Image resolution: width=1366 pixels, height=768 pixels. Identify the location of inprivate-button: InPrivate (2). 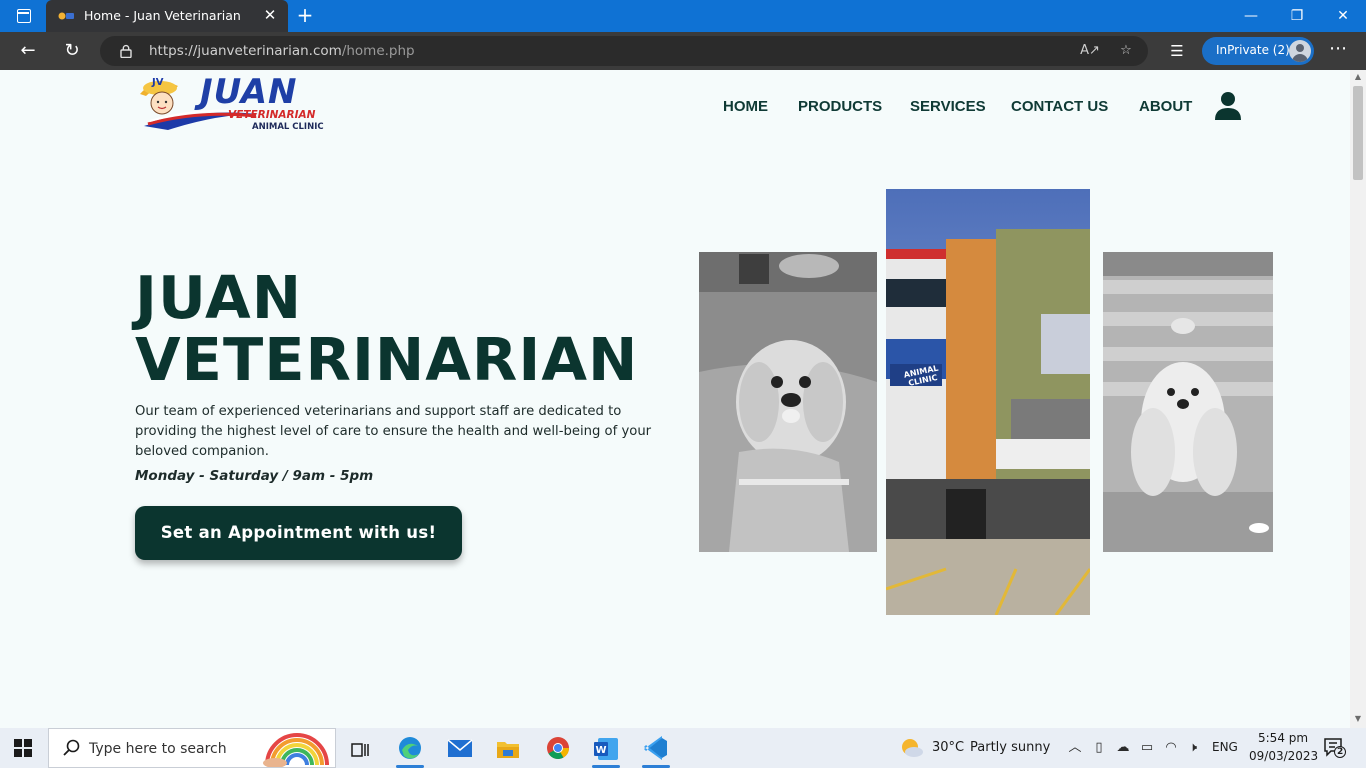
(1258, 51).